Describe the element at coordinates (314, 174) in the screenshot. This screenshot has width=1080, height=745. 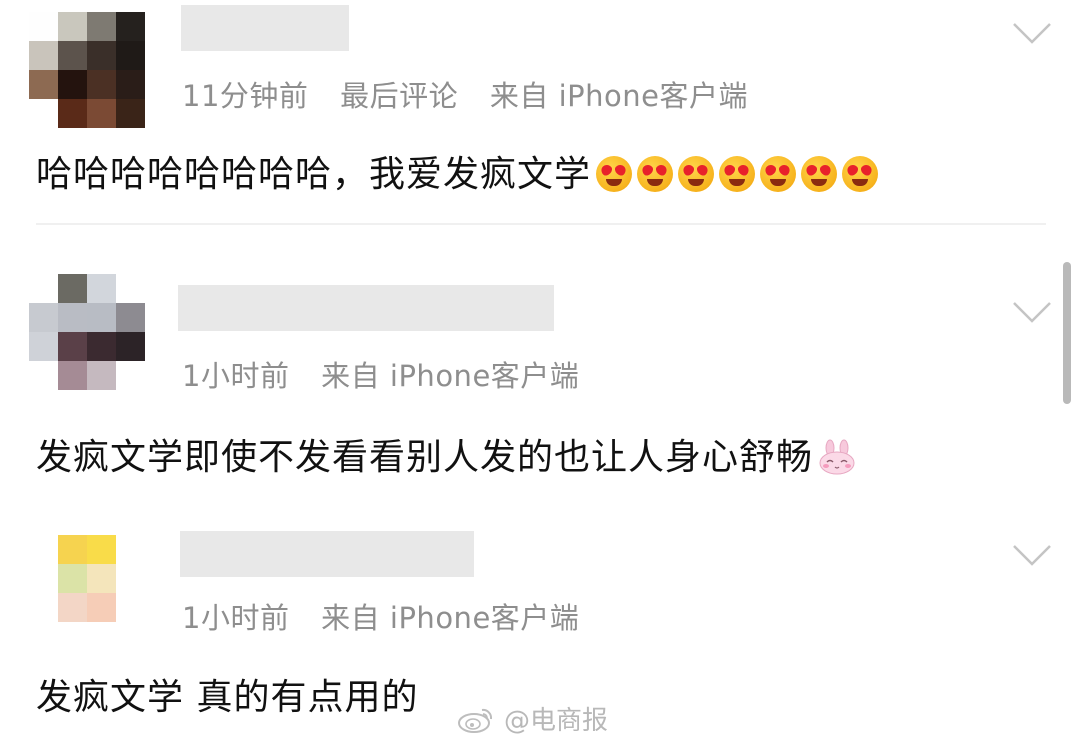
I see `comment-text-content: 哈哈哈哈哈哈哈哈，我爱发疯文学` at that location.